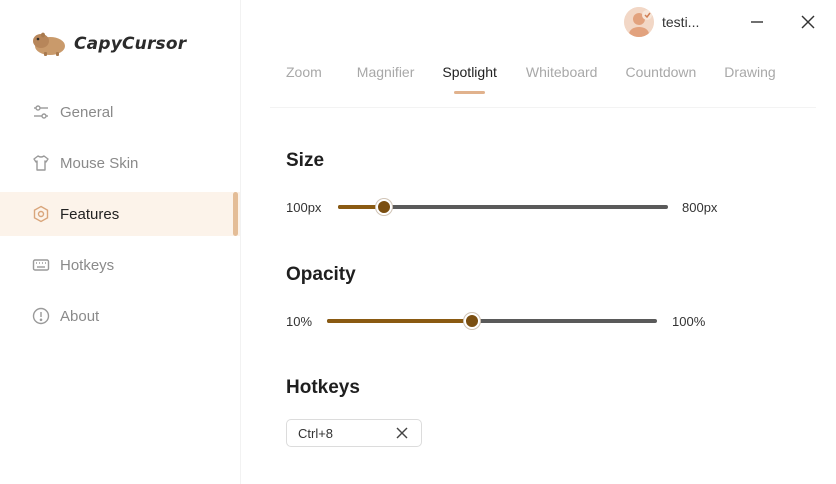 The height and width of the screenshot is (484, 836). I want to click on sidebar-item-label: About, so click(80, 316).